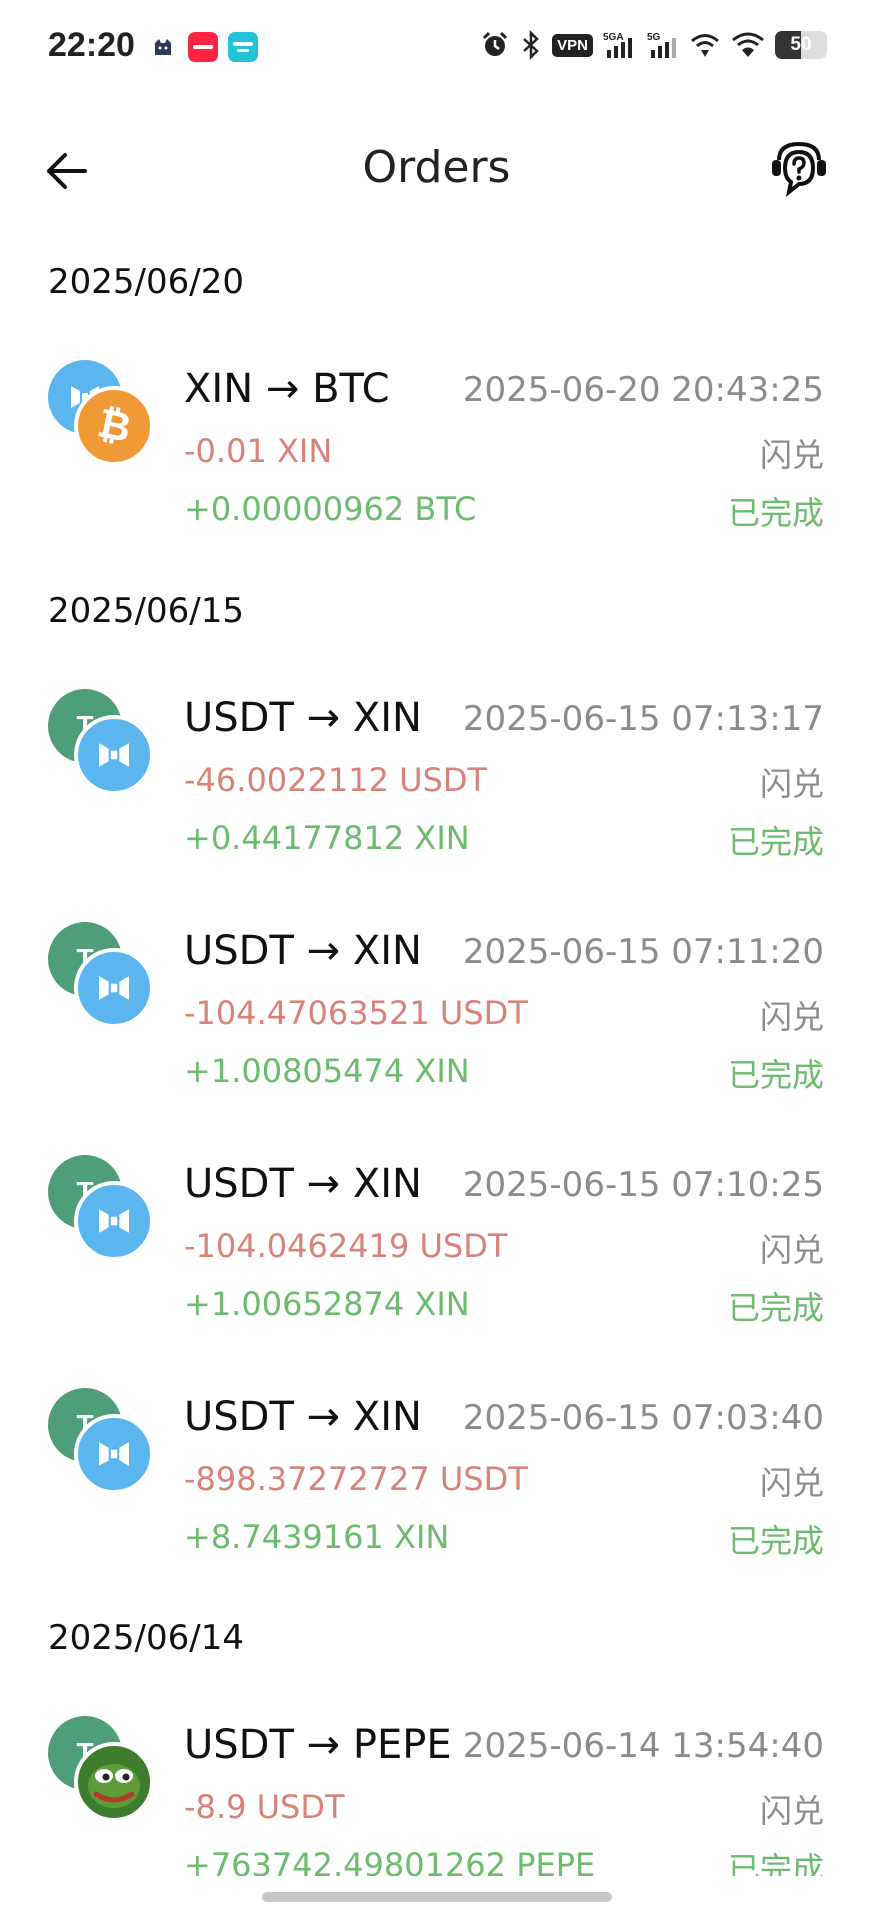 The image size is (873, 1920). What do you see at coordinates (258, 451) in the screenshot?
I see `order-sent-amount: -0.01 XIN` at bounding box center [258, 451].